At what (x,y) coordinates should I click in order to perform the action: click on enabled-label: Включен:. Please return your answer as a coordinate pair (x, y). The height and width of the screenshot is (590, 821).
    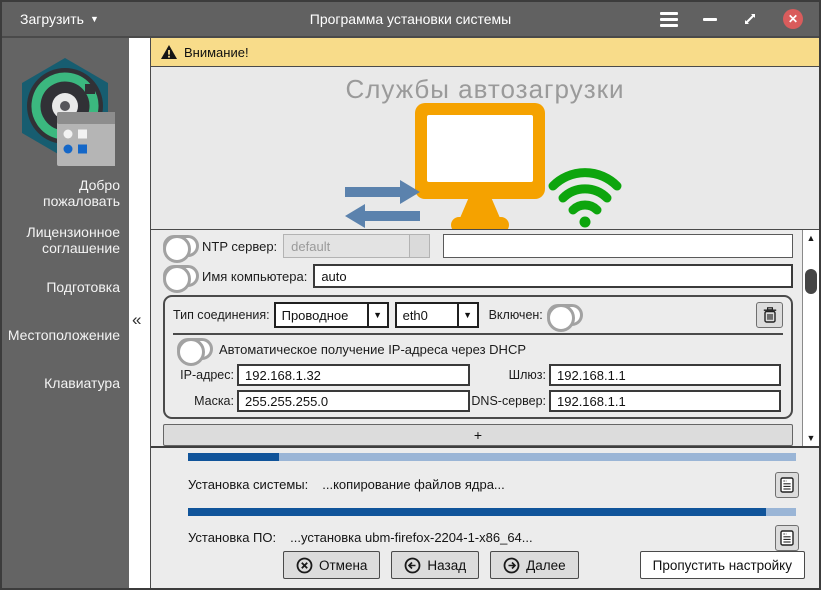
    Looking at the image, I should click on (515, 315).